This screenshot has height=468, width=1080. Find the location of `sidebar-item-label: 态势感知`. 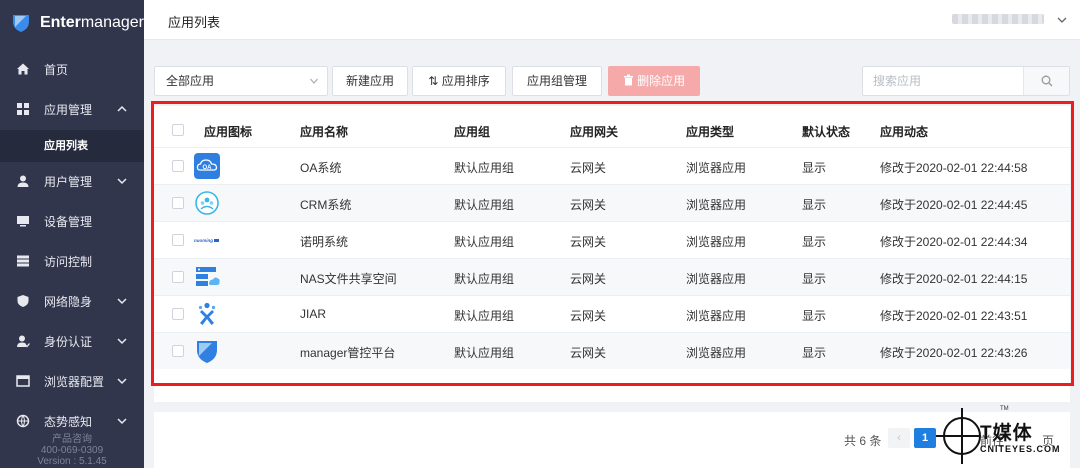

sidebar-item-label: 态势感知 is located at coordinates (68, 421).